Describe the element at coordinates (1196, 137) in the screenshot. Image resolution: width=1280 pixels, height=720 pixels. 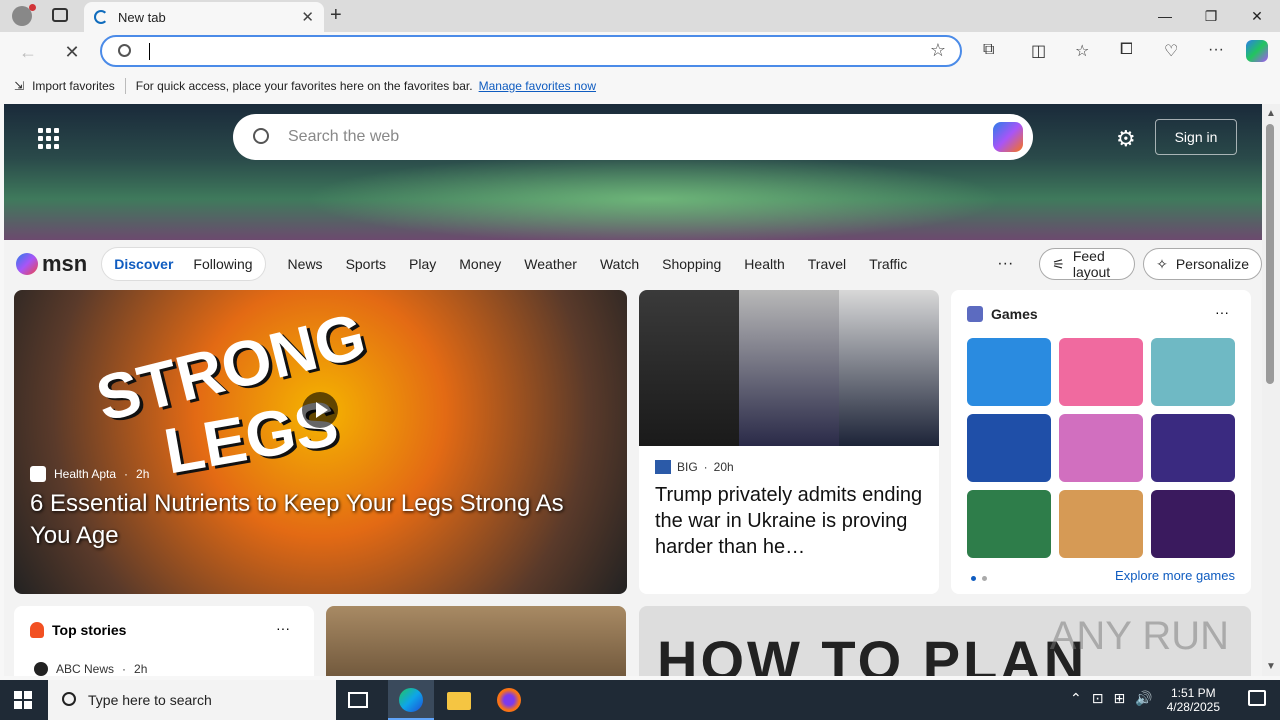
I see `sign-in-button: Sign in` at that location.